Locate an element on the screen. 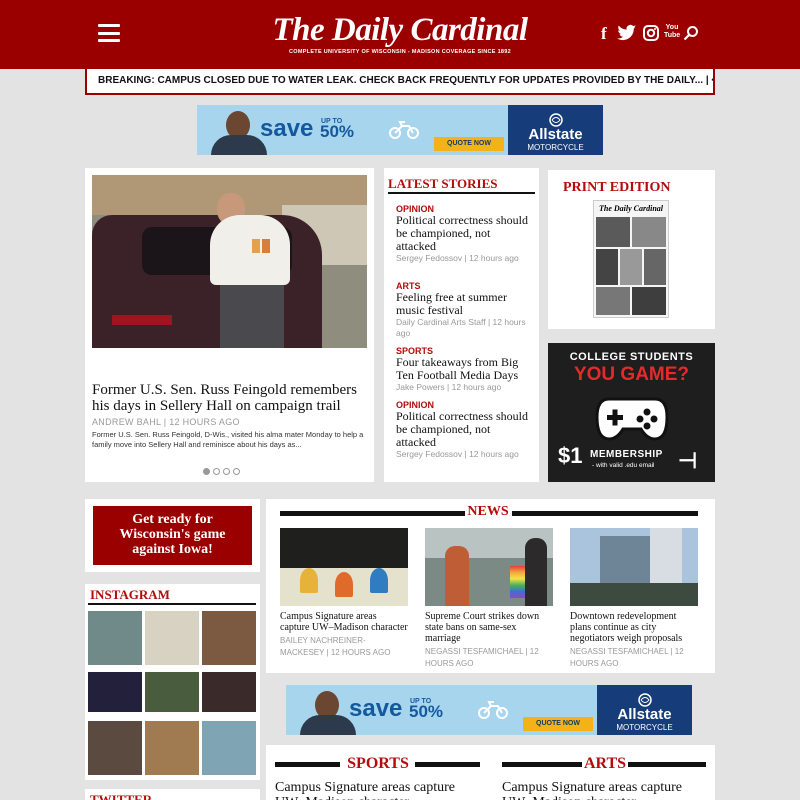 This screenshot has width=800, height=800. slider-dots is located at coordinates (223, 471).